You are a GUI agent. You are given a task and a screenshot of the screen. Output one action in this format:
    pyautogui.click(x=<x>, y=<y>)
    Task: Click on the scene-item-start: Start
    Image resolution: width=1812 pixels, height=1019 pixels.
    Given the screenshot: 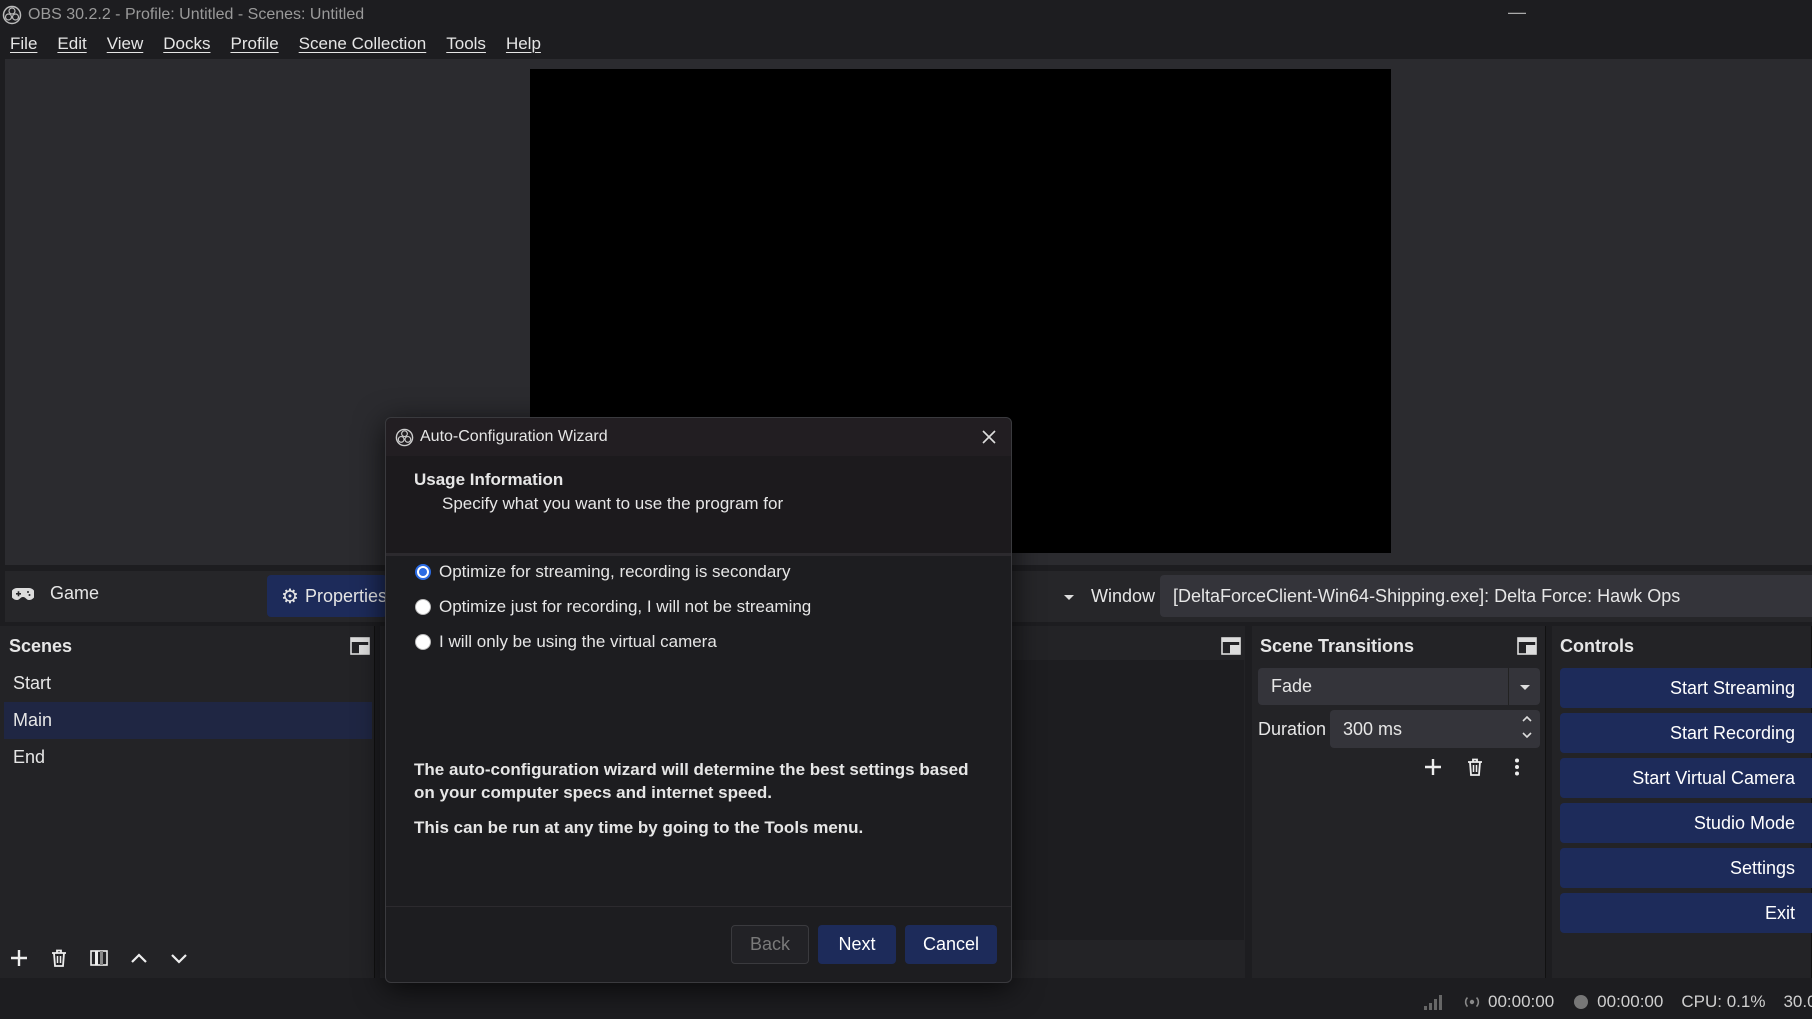 What is the action you would take?
    pyautogui.click(x=188, y=683)
    